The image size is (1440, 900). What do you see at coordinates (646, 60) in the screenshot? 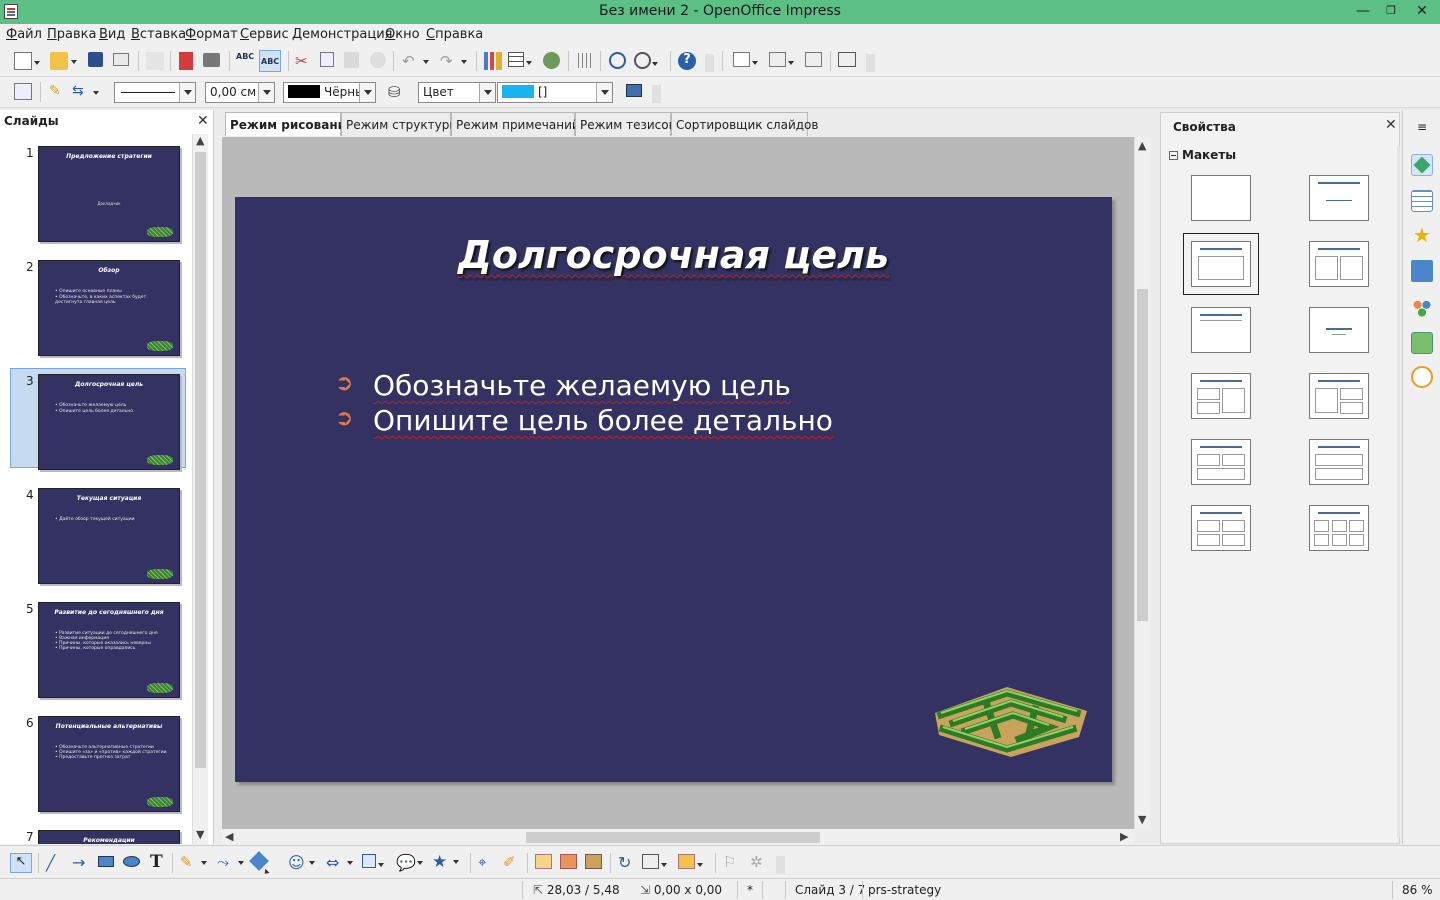
I see `zoom-icon` at bounding box center [646, 60].